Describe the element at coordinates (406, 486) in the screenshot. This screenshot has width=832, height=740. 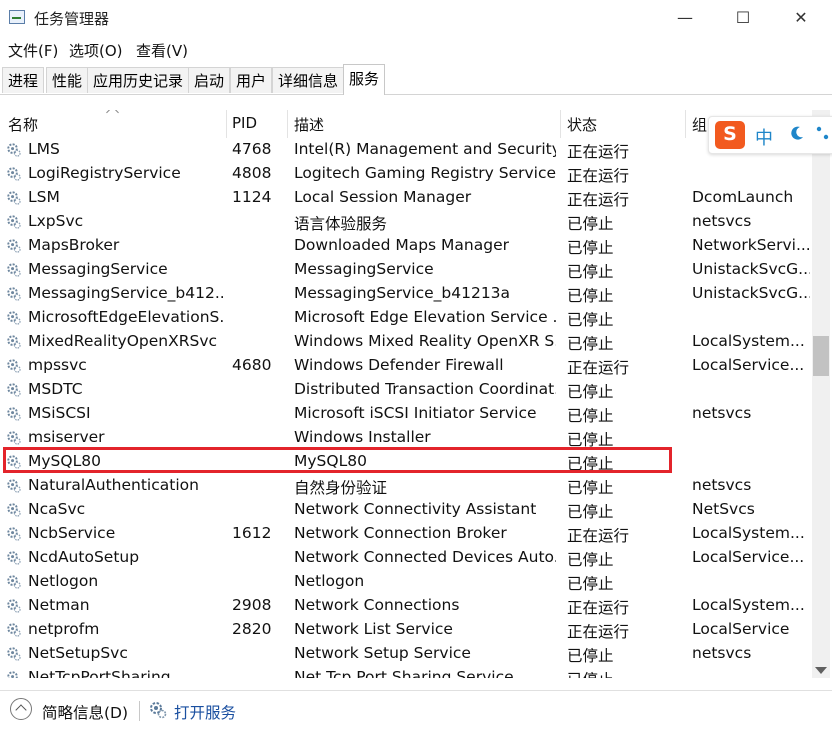
I see `table-row: NaturalAuthentication 自然身份验证 已停止 netsvcs` at that location.